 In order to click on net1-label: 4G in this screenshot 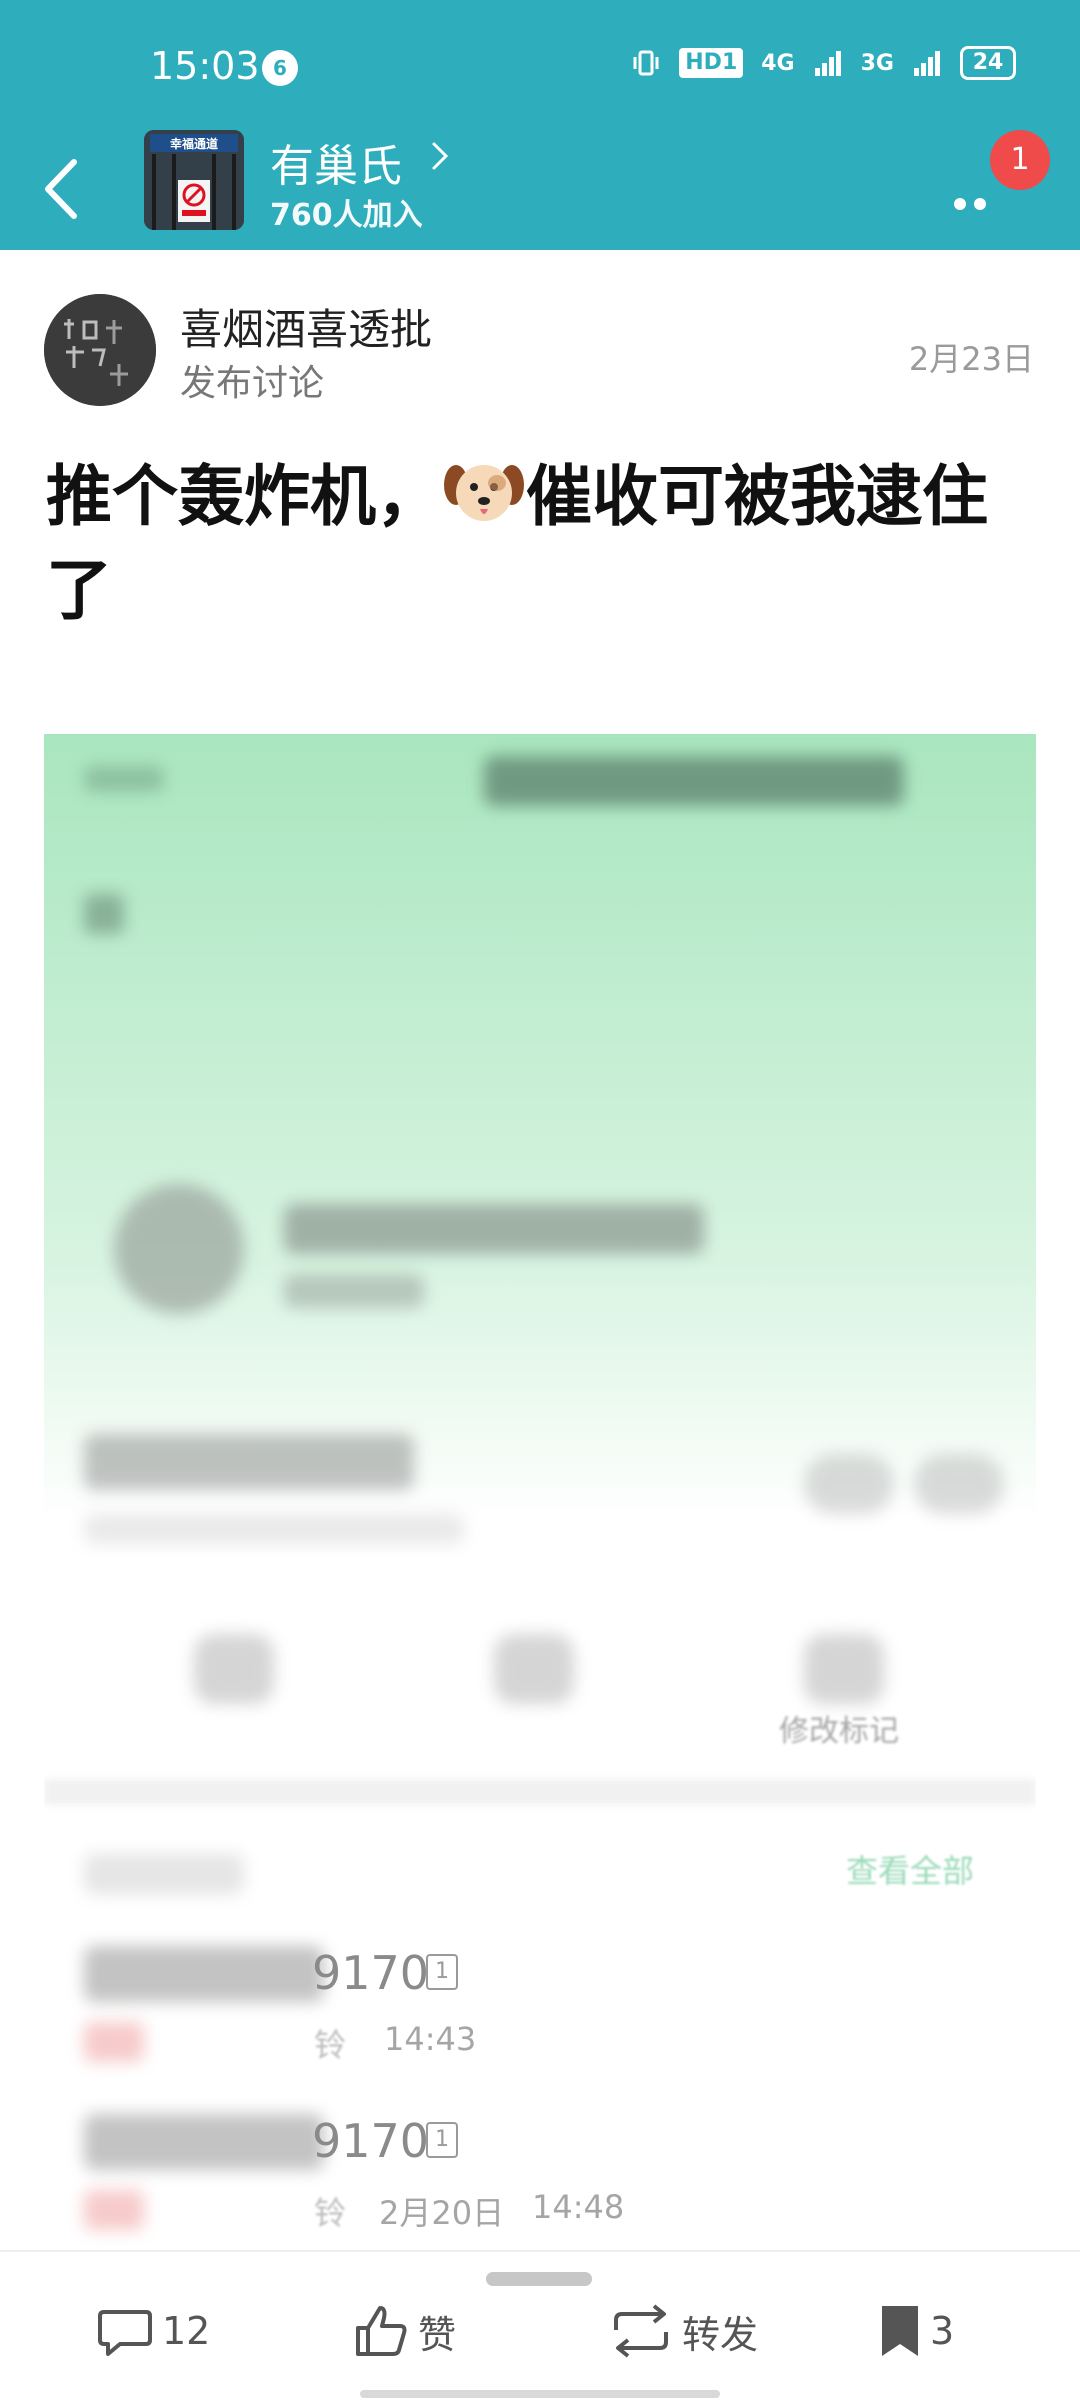, I will do `click(778, 63)`.